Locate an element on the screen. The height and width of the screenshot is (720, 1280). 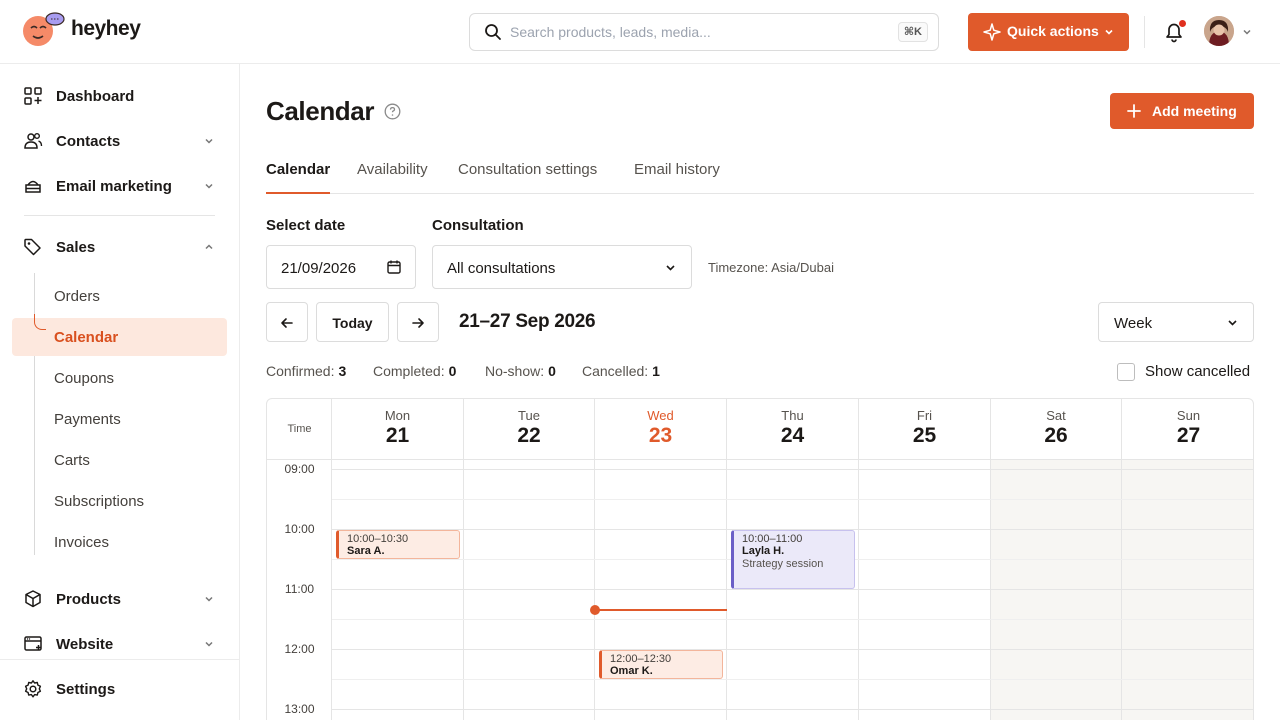
top-bar: heyhey ⌘K Quick actions is located at coordinates (640, 32).